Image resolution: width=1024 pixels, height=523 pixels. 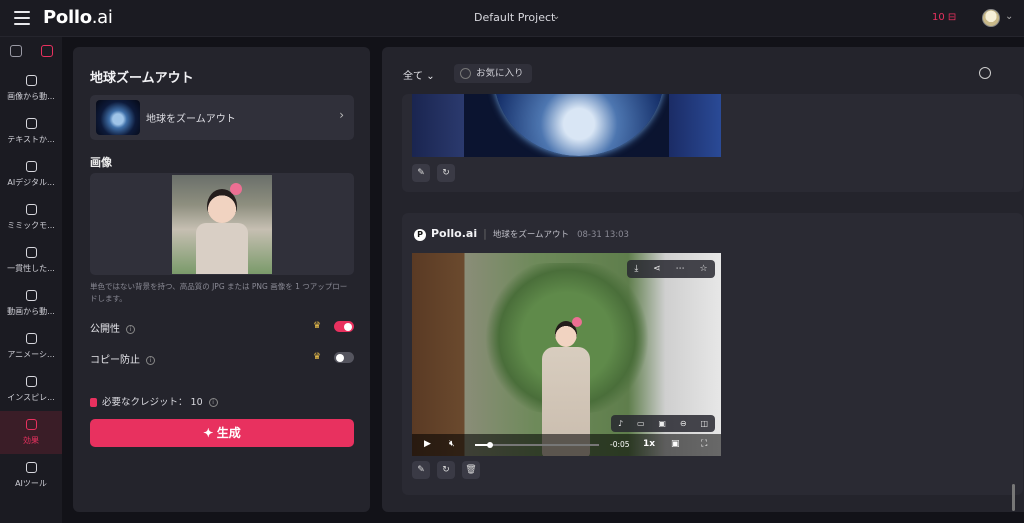 I want to click on download-icon: ⤓, so click(x=636, y=269).